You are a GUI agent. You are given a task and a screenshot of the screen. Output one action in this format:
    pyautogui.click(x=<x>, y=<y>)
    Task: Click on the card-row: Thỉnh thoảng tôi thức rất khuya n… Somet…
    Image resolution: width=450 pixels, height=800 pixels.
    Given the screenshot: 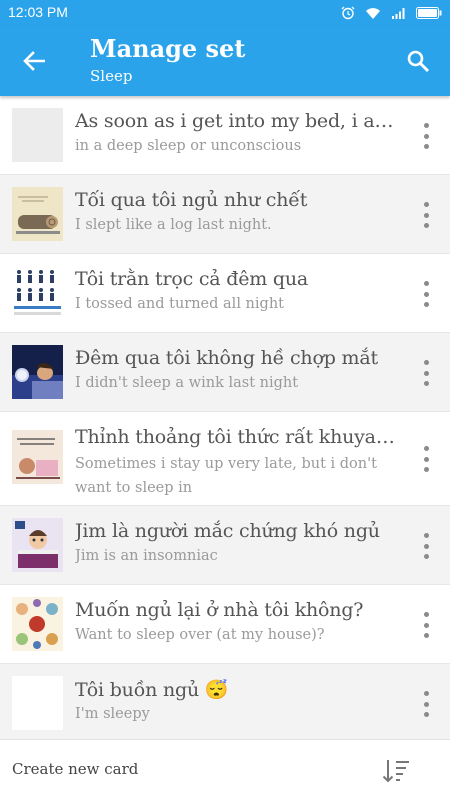 What is the action you would take?
    pyautogui.click(x=225, y=459)
    